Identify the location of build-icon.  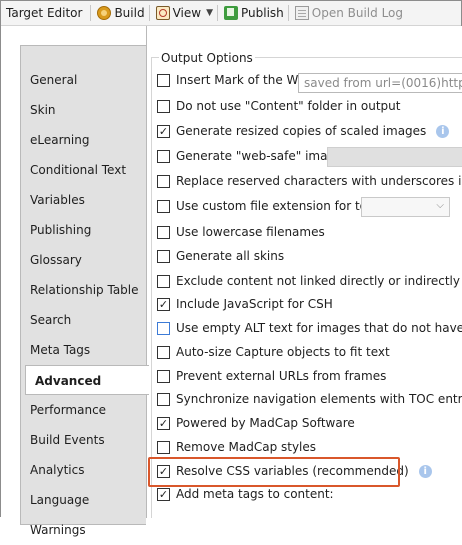
(104, 13).